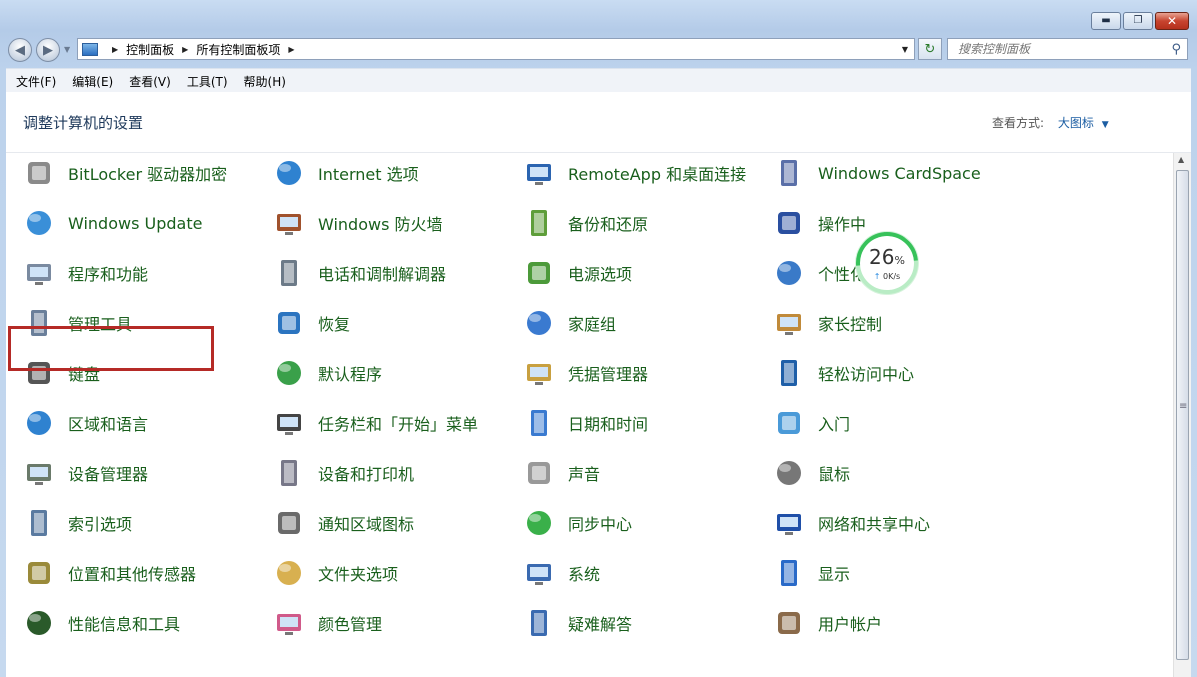 The height and width of the screenshot is (677, 1197). What do you see at coordinates (327, 573) in the screenshot?
I see `control-panel-item: 文件夹选项` at bounding box center [327, 573].